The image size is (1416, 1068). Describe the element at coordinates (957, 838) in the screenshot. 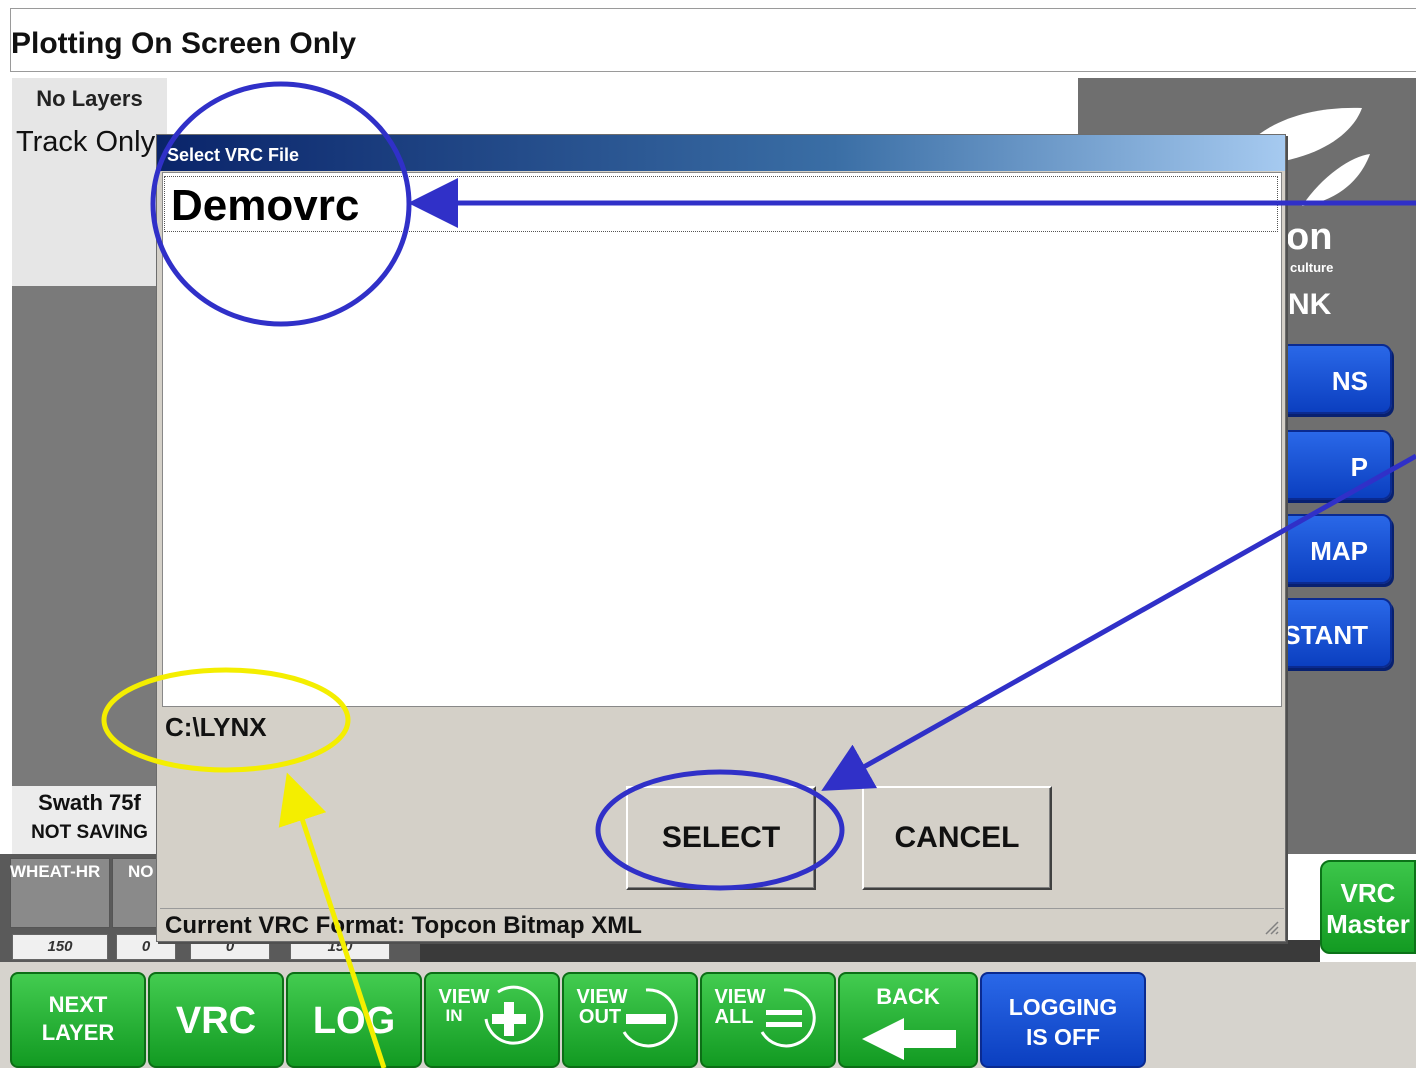

I see `cancel-button: CANCEL` at that location.